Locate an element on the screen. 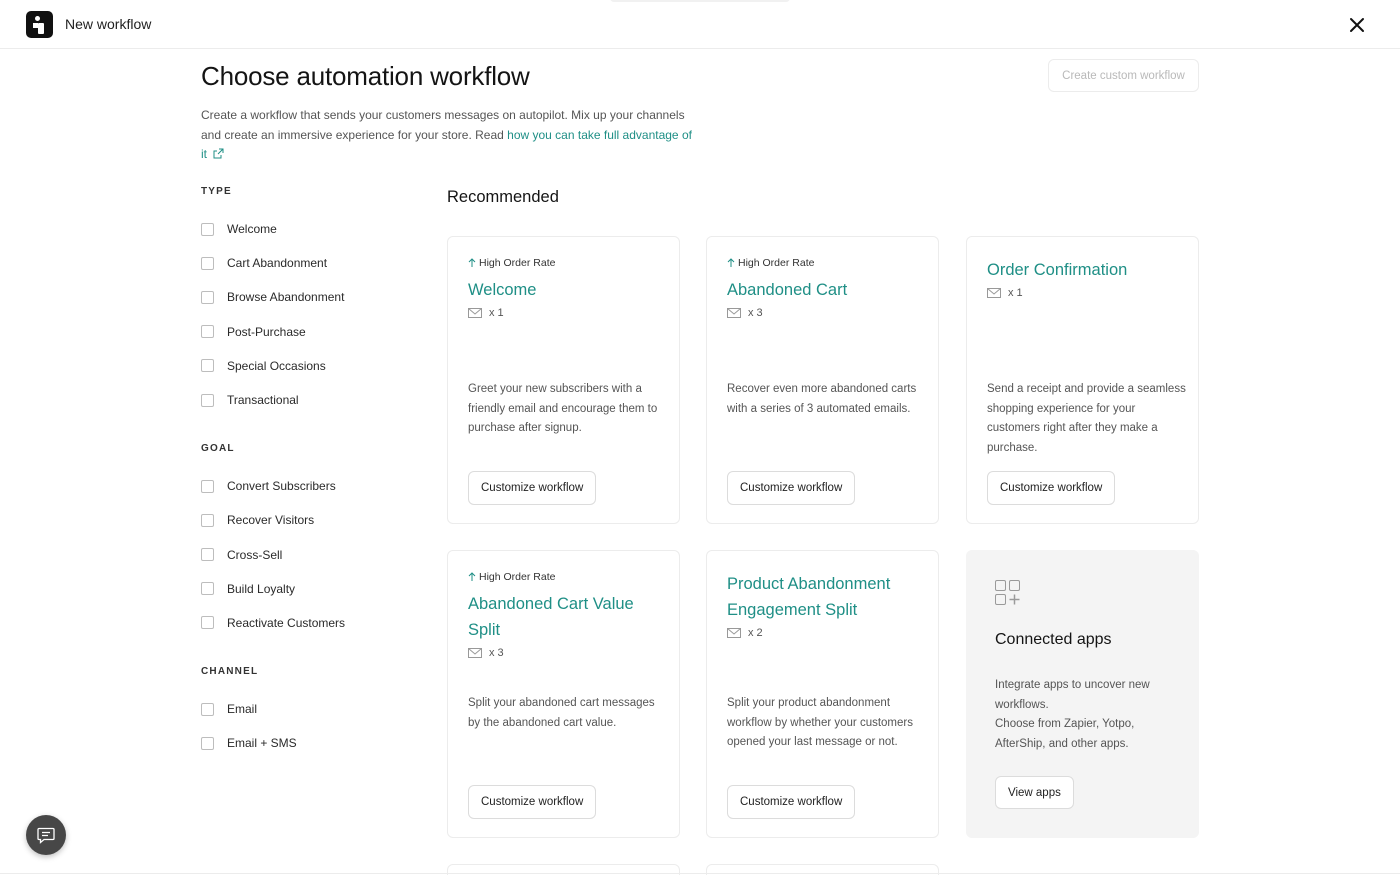  card-title: Product Abandonment Engagement Split is located at coordinates (822, 597).